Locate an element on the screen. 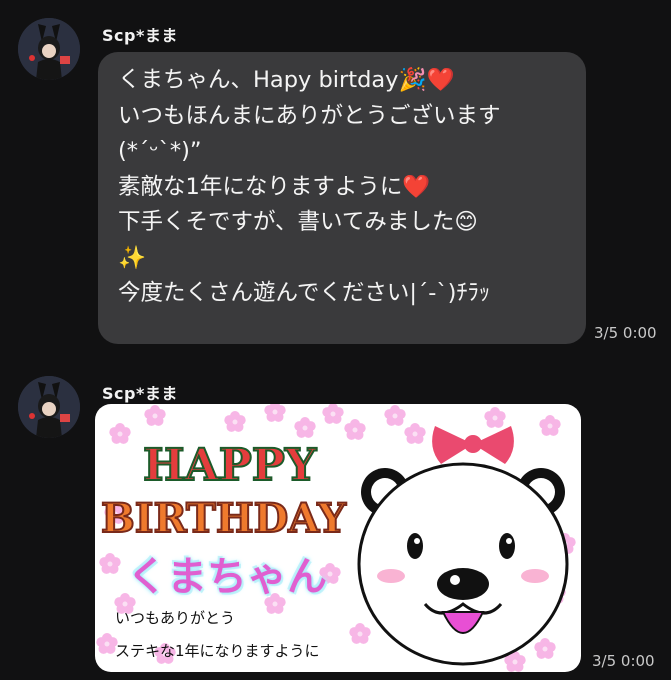  happy-text: HAPPY is located at coordinates (230, 465).